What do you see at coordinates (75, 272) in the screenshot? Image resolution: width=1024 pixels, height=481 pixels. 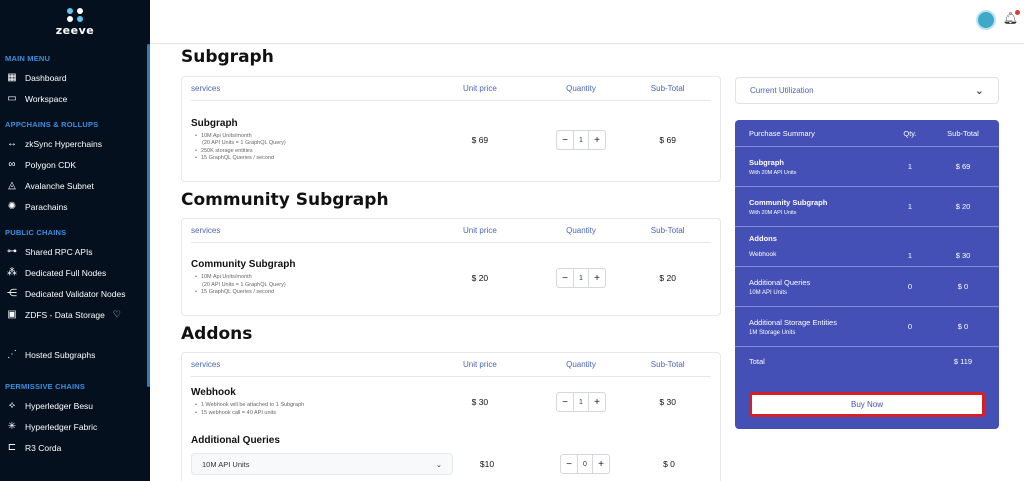 I see `sidebar-item-full-nodes: ⁂ Dedicated Full Nodes` at bounding box center [75, 272].